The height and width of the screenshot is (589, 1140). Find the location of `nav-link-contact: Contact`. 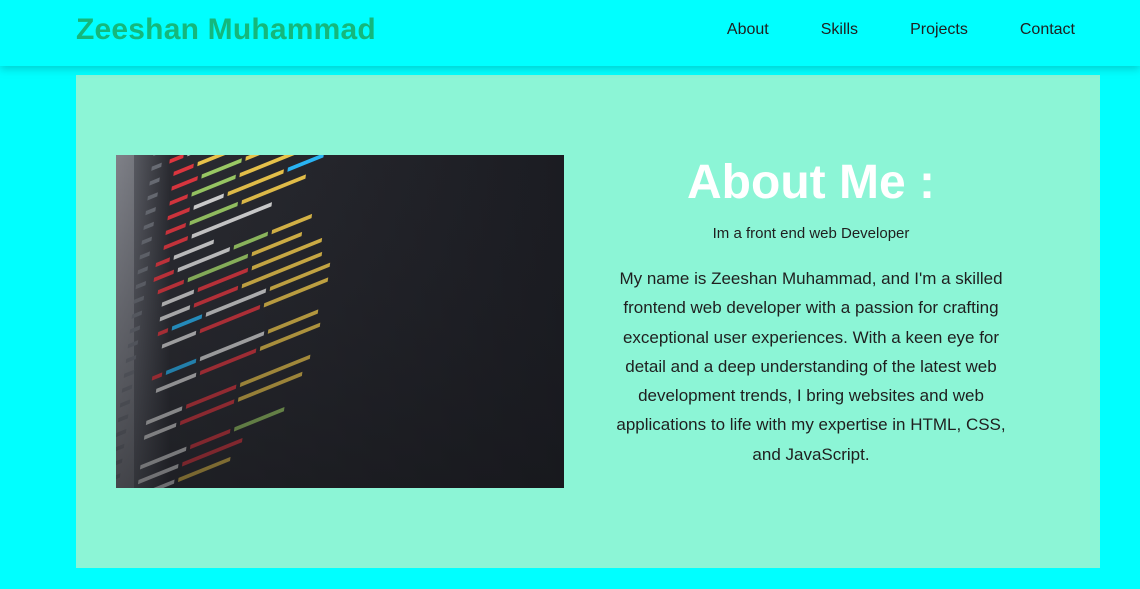

nav-link-contact: Contact is located at coordinates (1047, 30).